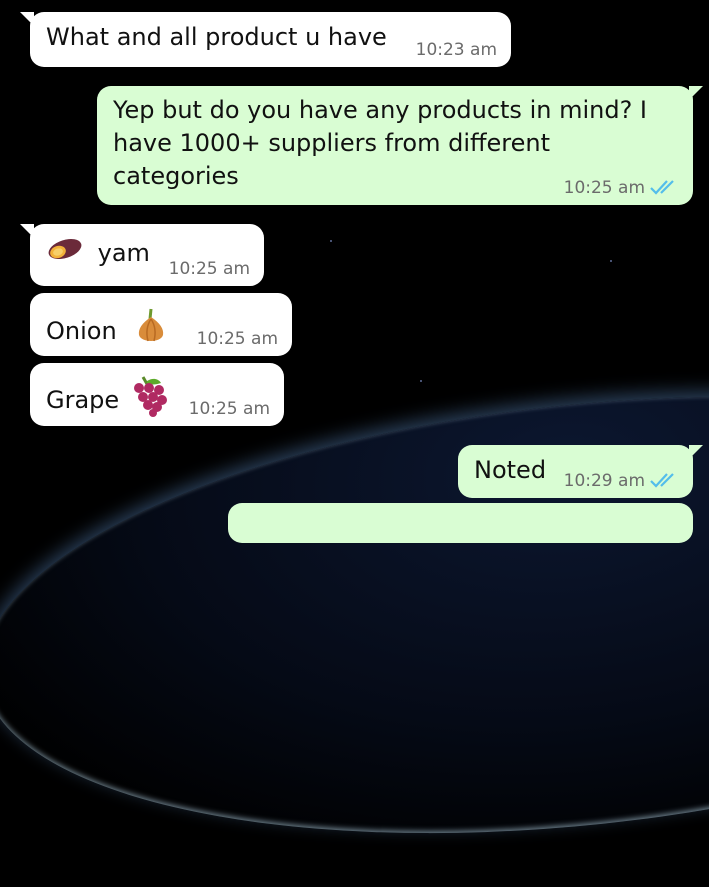 This screenshot has width=709, height=887. I want to click on message-meta: 10:29 am, so click(621, 481).